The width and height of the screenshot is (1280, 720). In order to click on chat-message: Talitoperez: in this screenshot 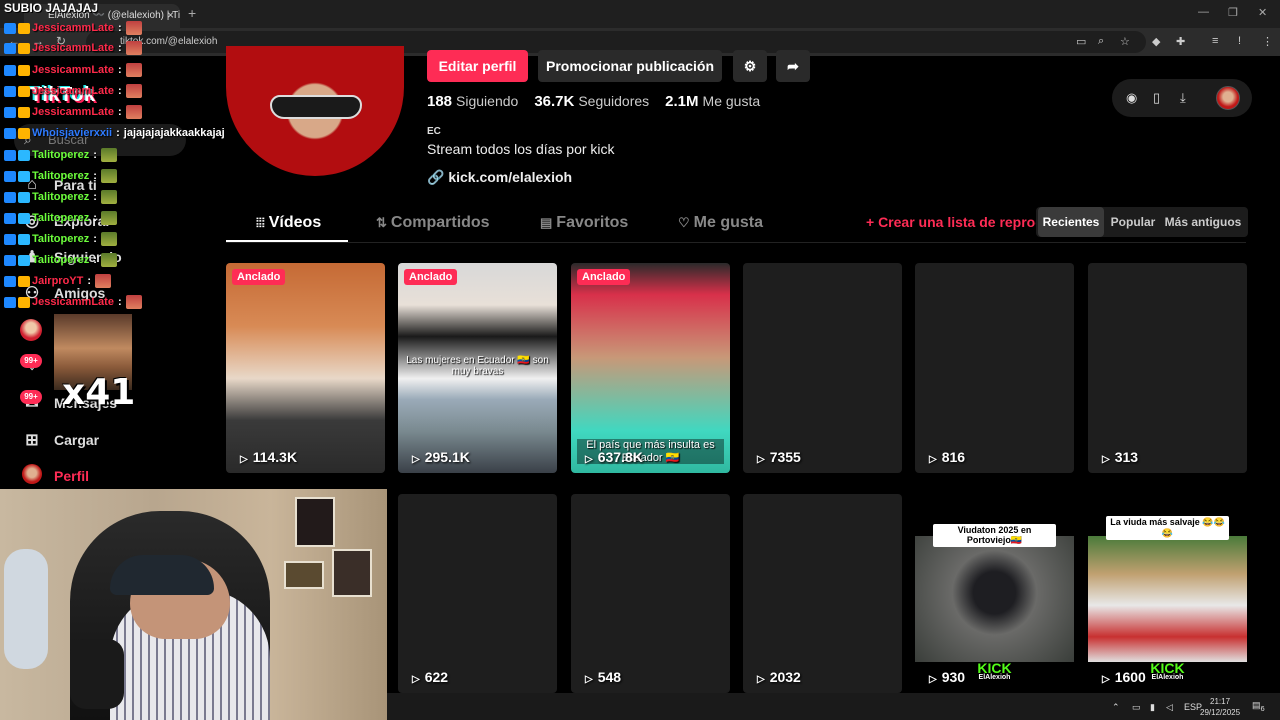, I will do `click(60, 239)`.